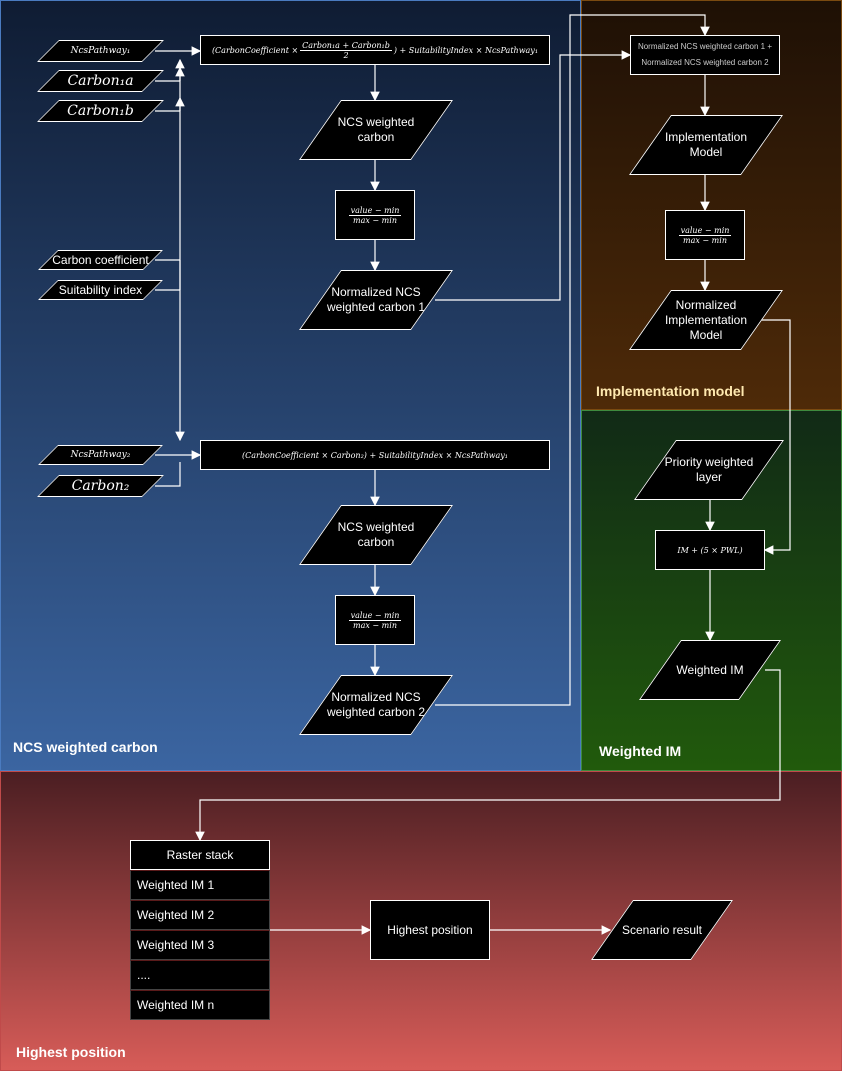 The image size is (842, 1071). I want to click on raster-stack-row: Weighted IM 2, so click(200, 915).